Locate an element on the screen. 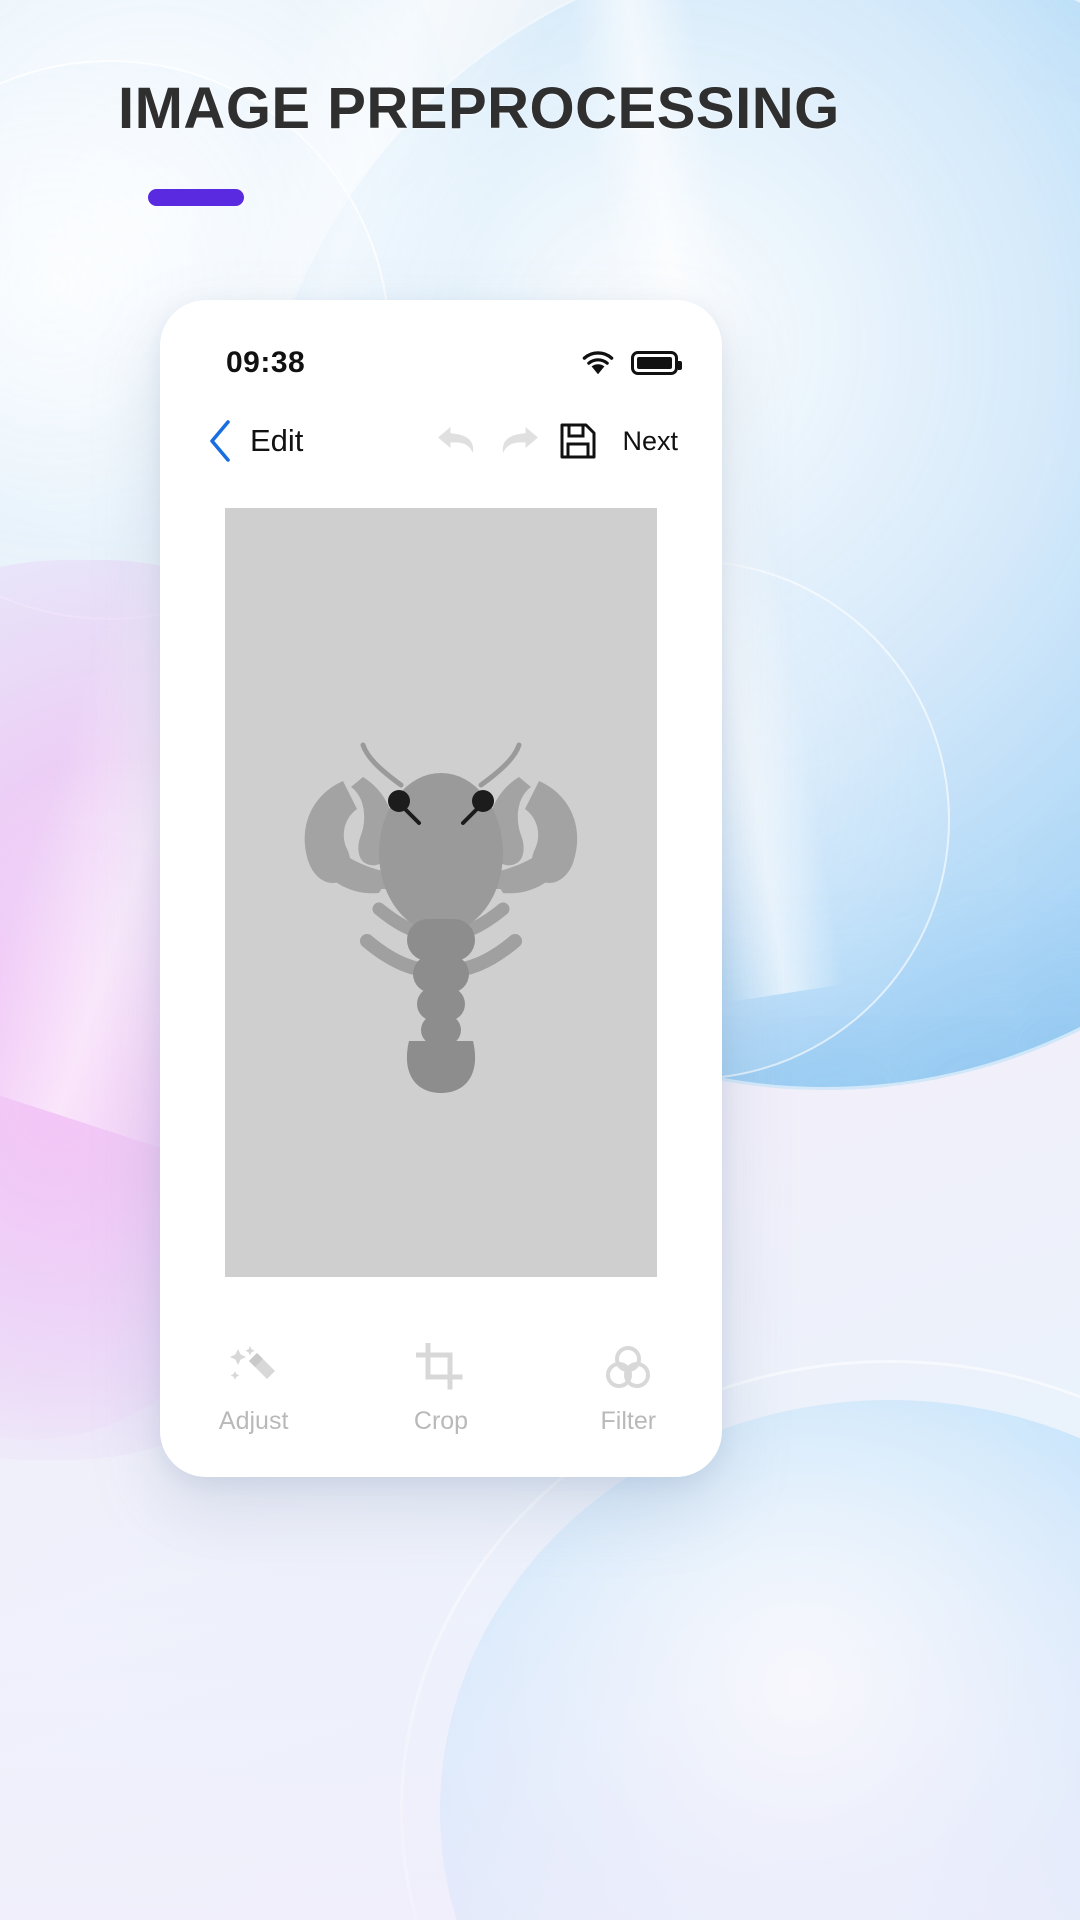 The image size is (1080, 1920). edit-tools-toolbar: Adjust Crop Filter is located at coordinates (441, 1397).